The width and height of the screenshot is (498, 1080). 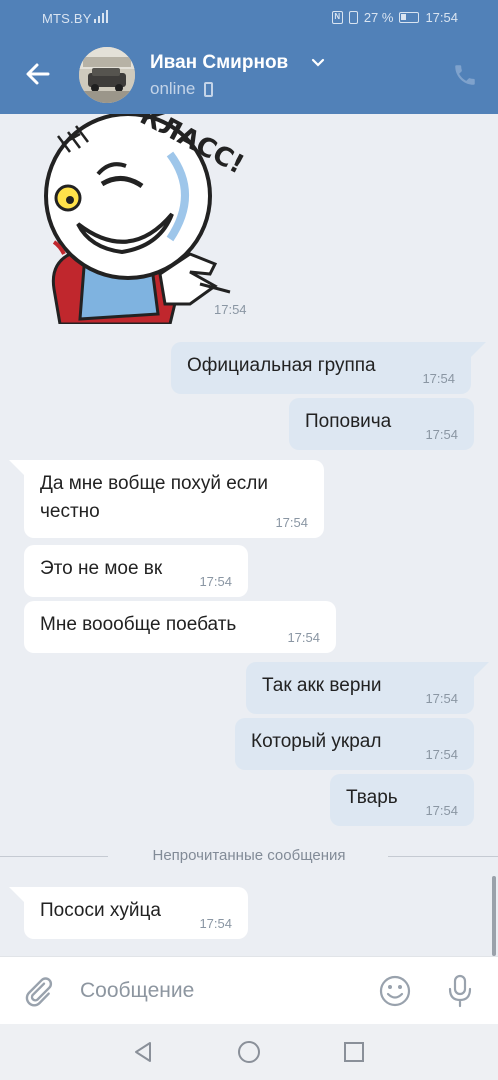 What do you see at coordinates (318, 63) in the screenshot?
I see `chevron-down-icon` at bounding box center [318, 63].